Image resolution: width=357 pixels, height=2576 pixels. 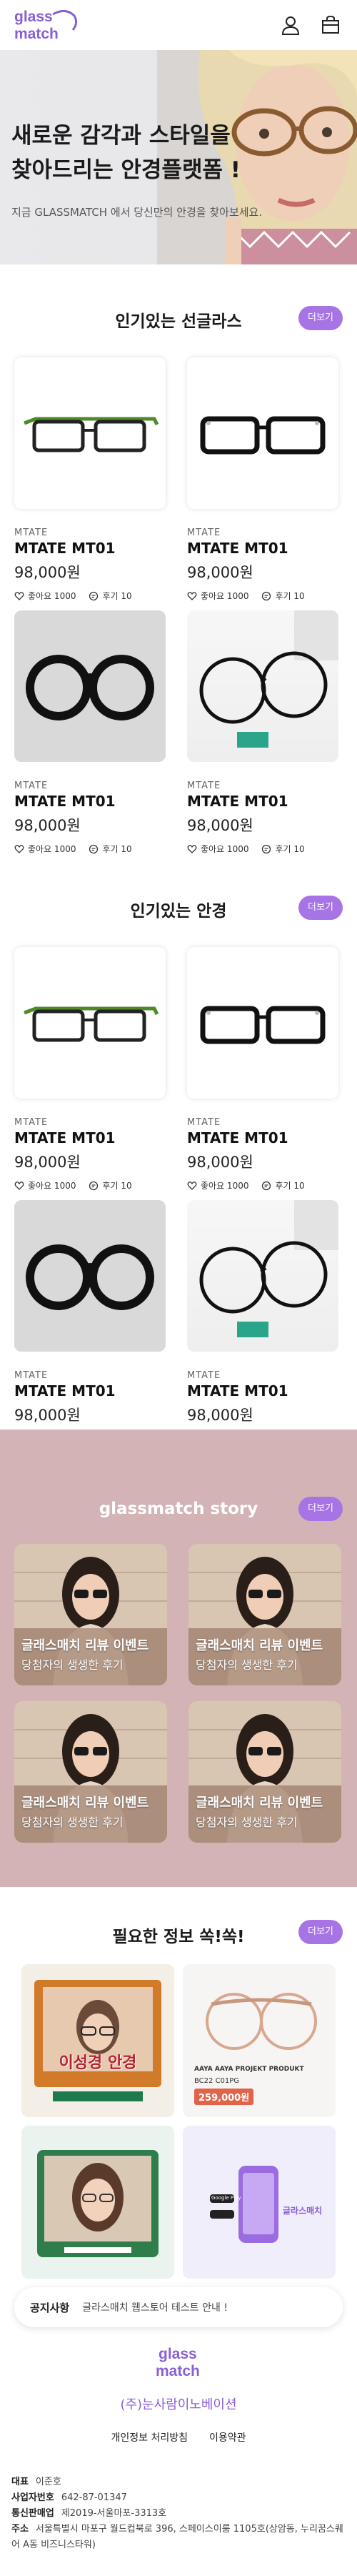 I want to click on svg-text: glass, so click(x=178, y=2354).